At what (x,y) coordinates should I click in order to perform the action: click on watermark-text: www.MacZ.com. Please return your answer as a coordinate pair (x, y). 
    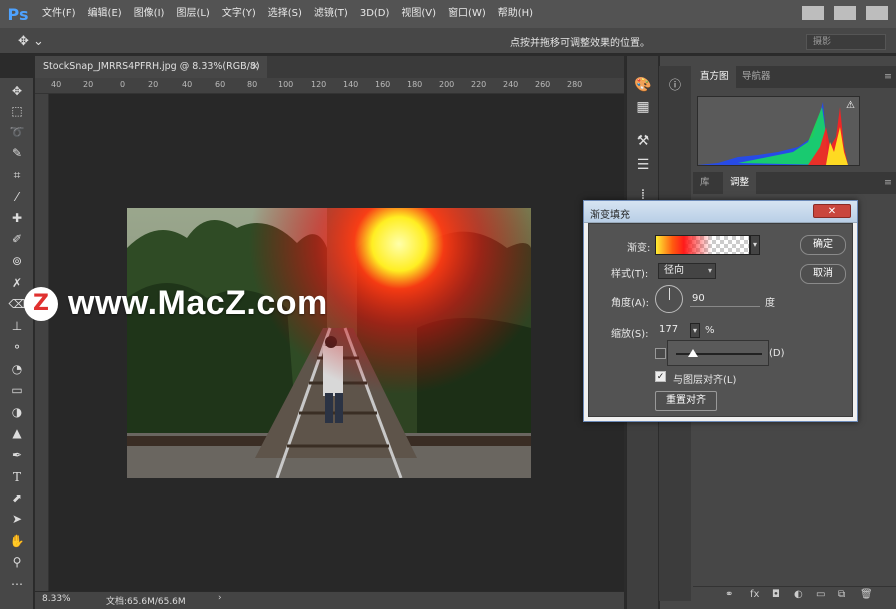
    Looking at the image, I should click on (198, 303).